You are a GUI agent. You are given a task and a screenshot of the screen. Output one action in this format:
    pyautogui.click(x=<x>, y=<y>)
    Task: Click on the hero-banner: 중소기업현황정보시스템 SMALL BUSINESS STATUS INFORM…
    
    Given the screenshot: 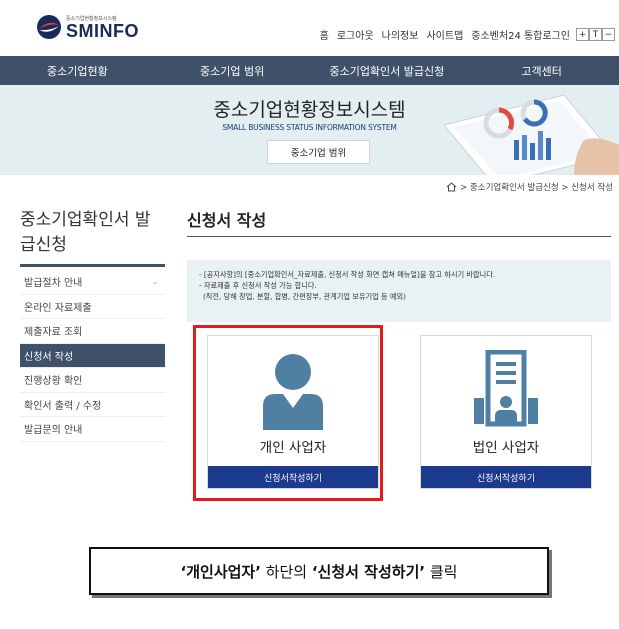 What is the action you would take?
    pyautogui.click(x=309, y=130)
    